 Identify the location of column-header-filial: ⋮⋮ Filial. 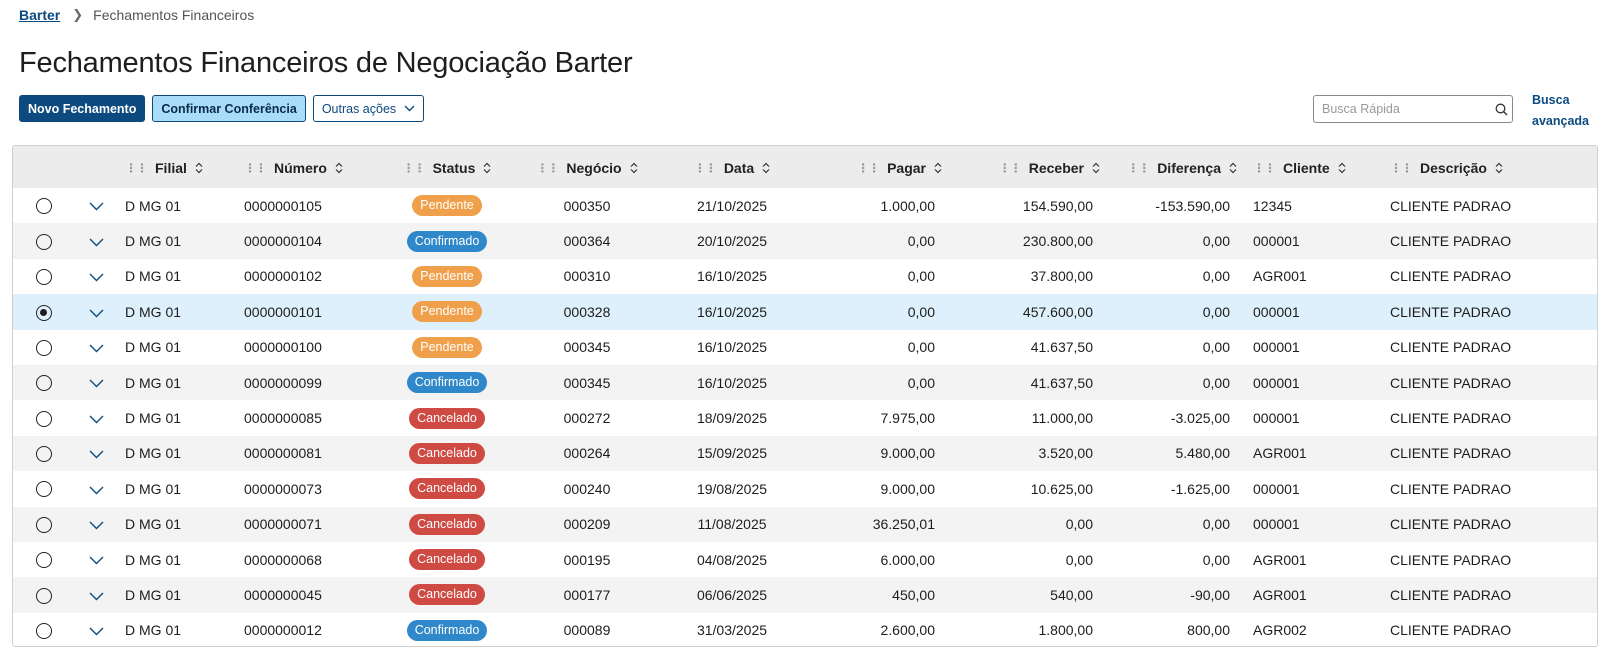
(176, 167).